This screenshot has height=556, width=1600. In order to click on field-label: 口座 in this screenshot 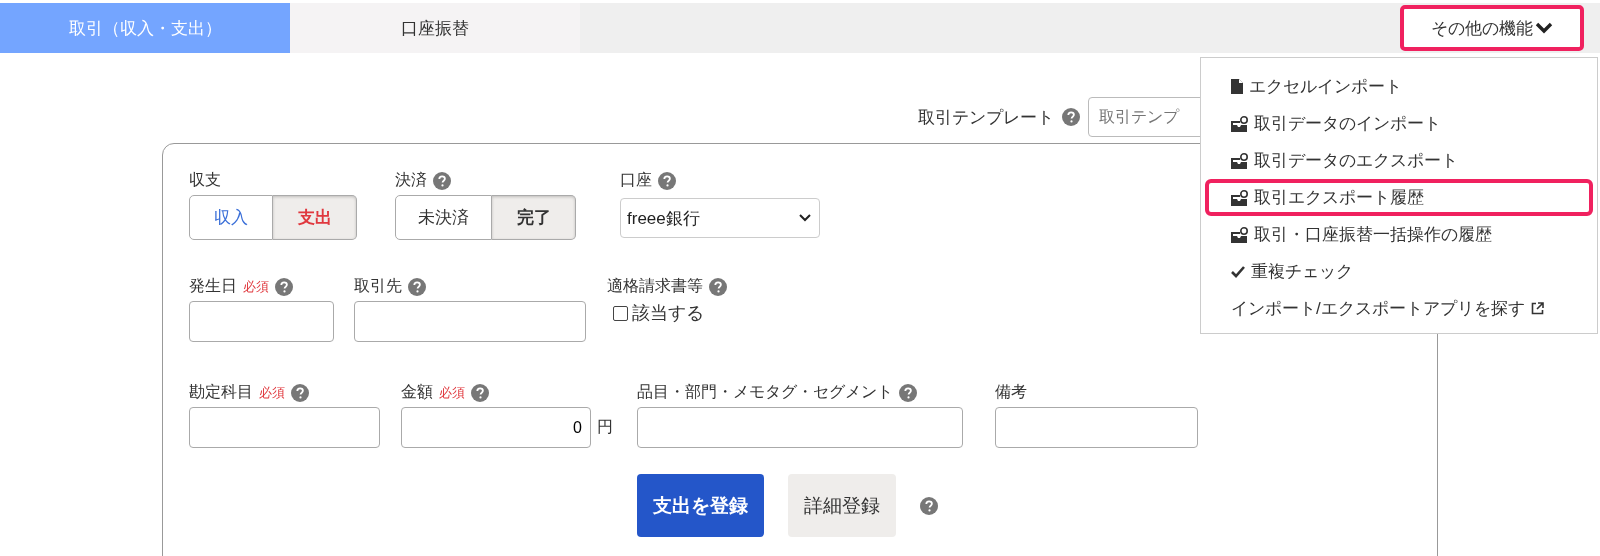, I will do `click(636, 180)`.